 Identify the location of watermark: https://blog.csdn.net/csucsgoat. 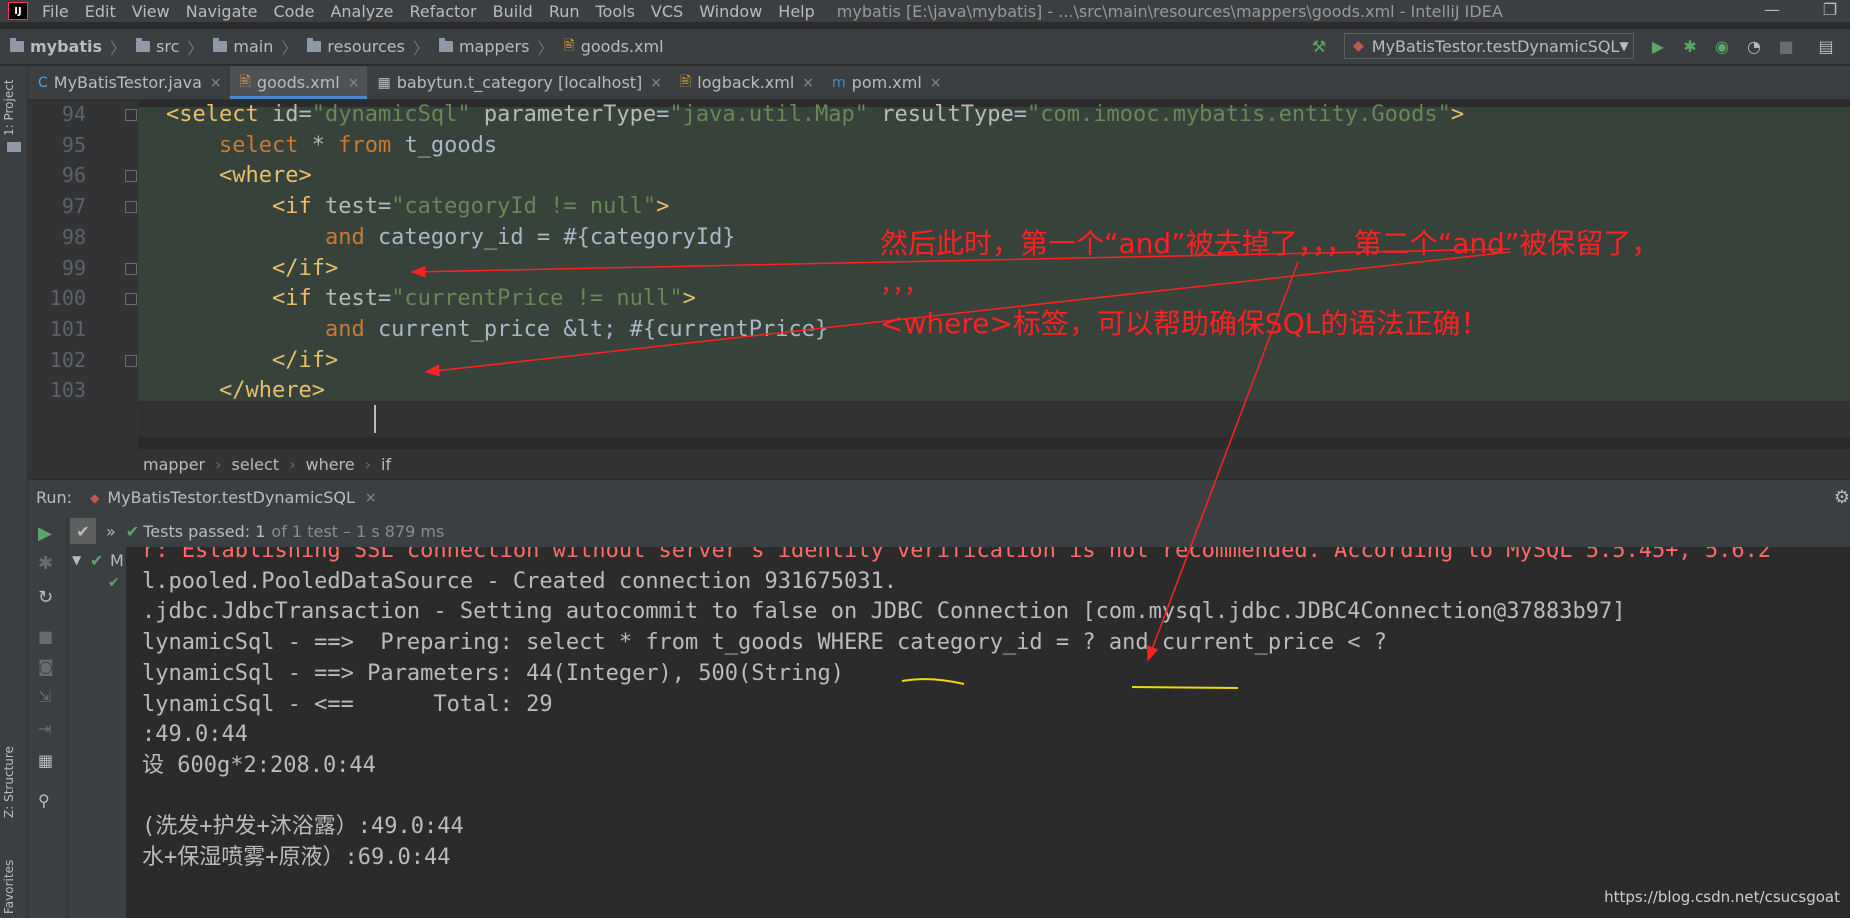
(1722, 897).